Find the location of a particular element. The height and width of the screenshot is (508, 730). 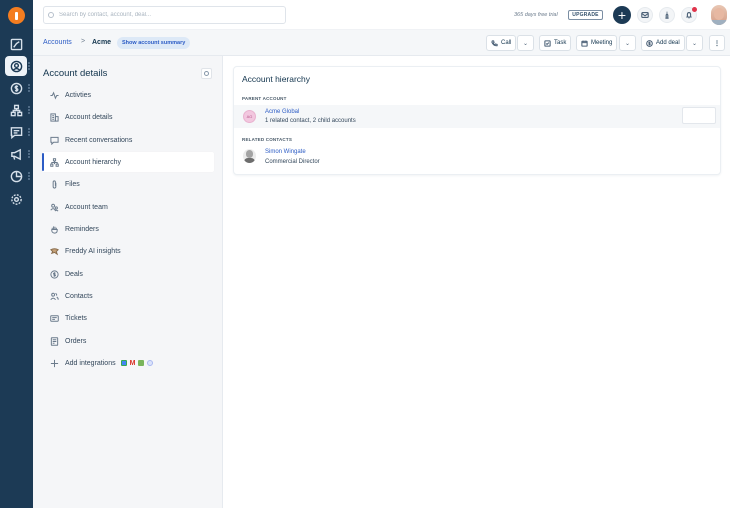

nav-label: Account hierarchy is located at coordinates (93, 162).